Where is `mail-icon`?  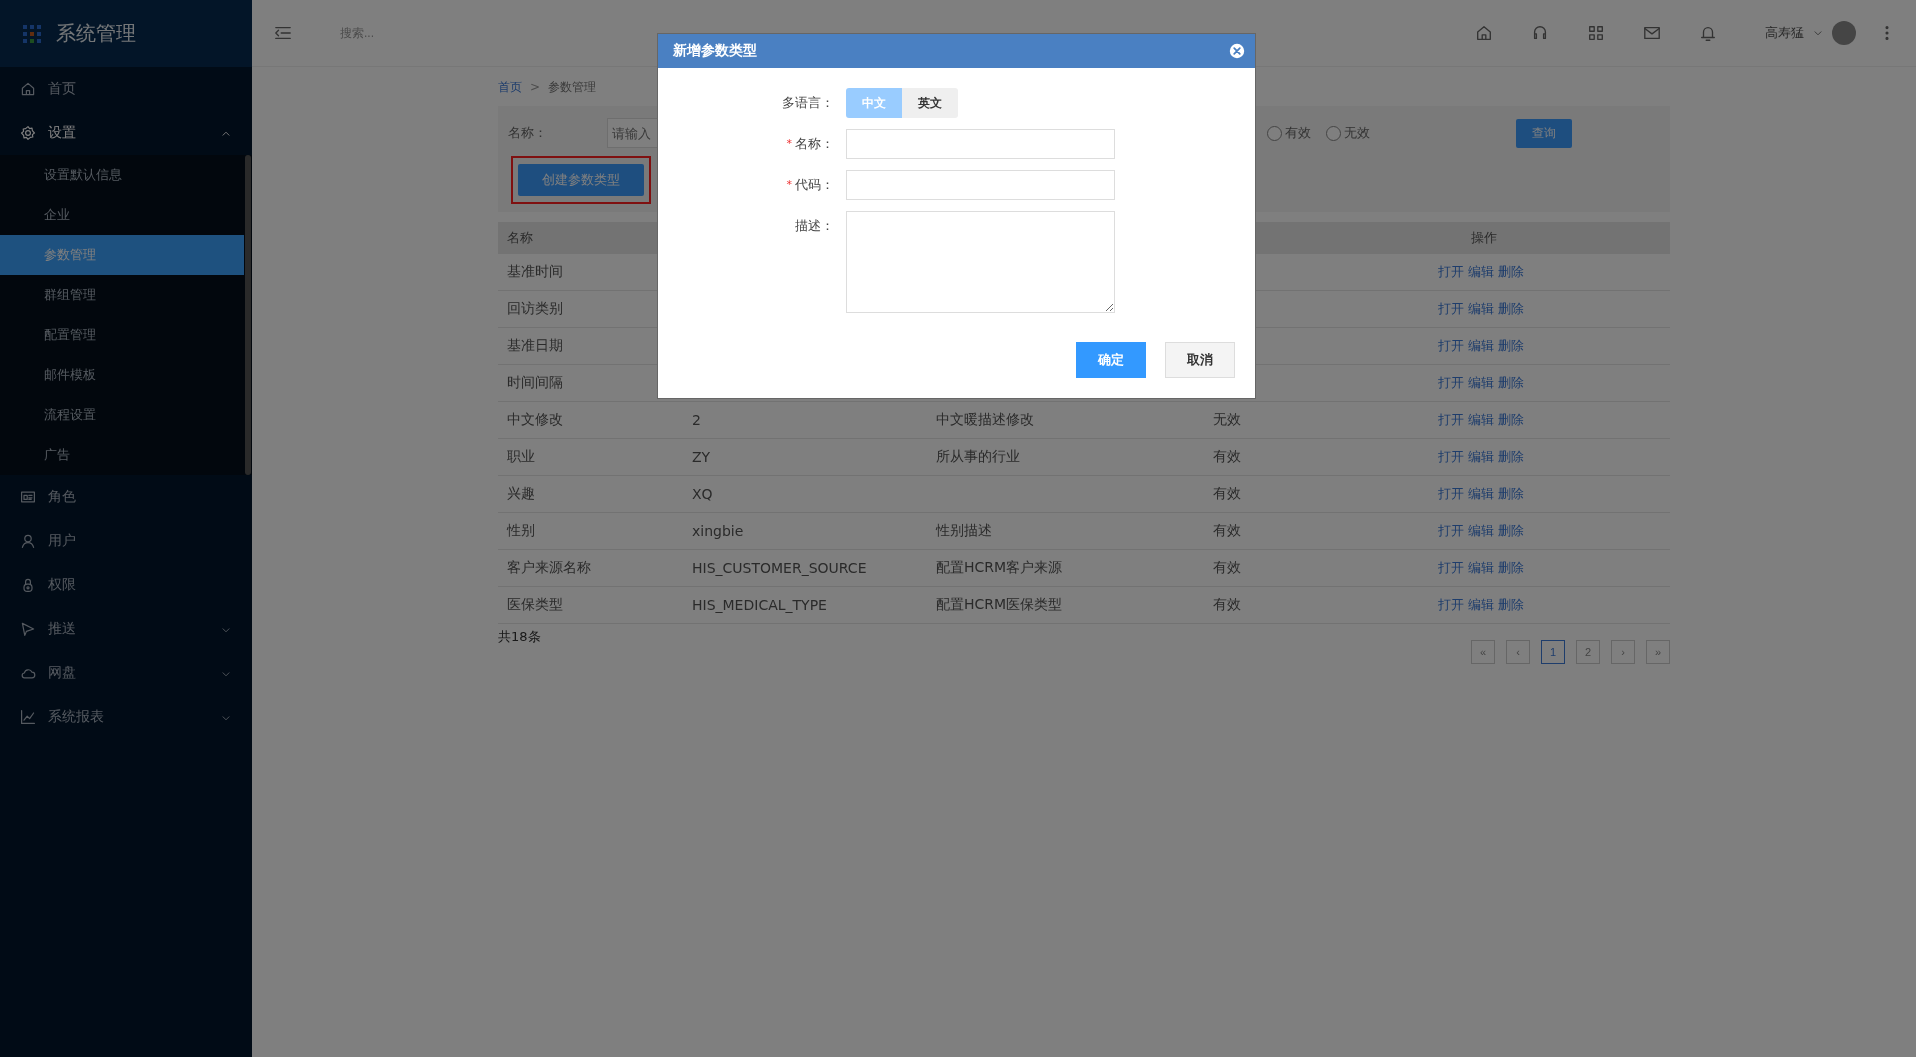 mail-icon is located at coordinates (1652, 33).